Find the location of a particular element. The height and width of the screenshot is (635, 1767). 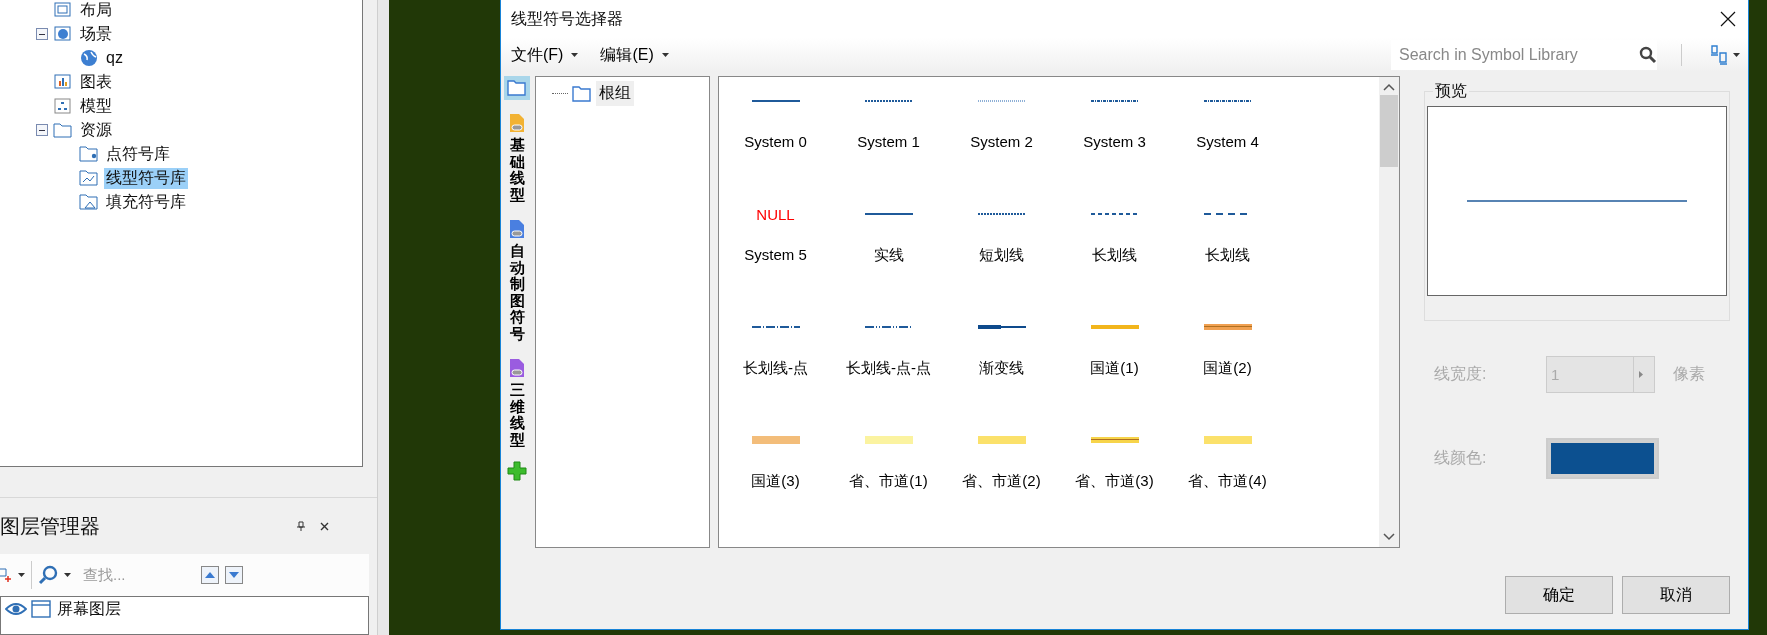

point-lib-icon is located at coordinates (89, 154).